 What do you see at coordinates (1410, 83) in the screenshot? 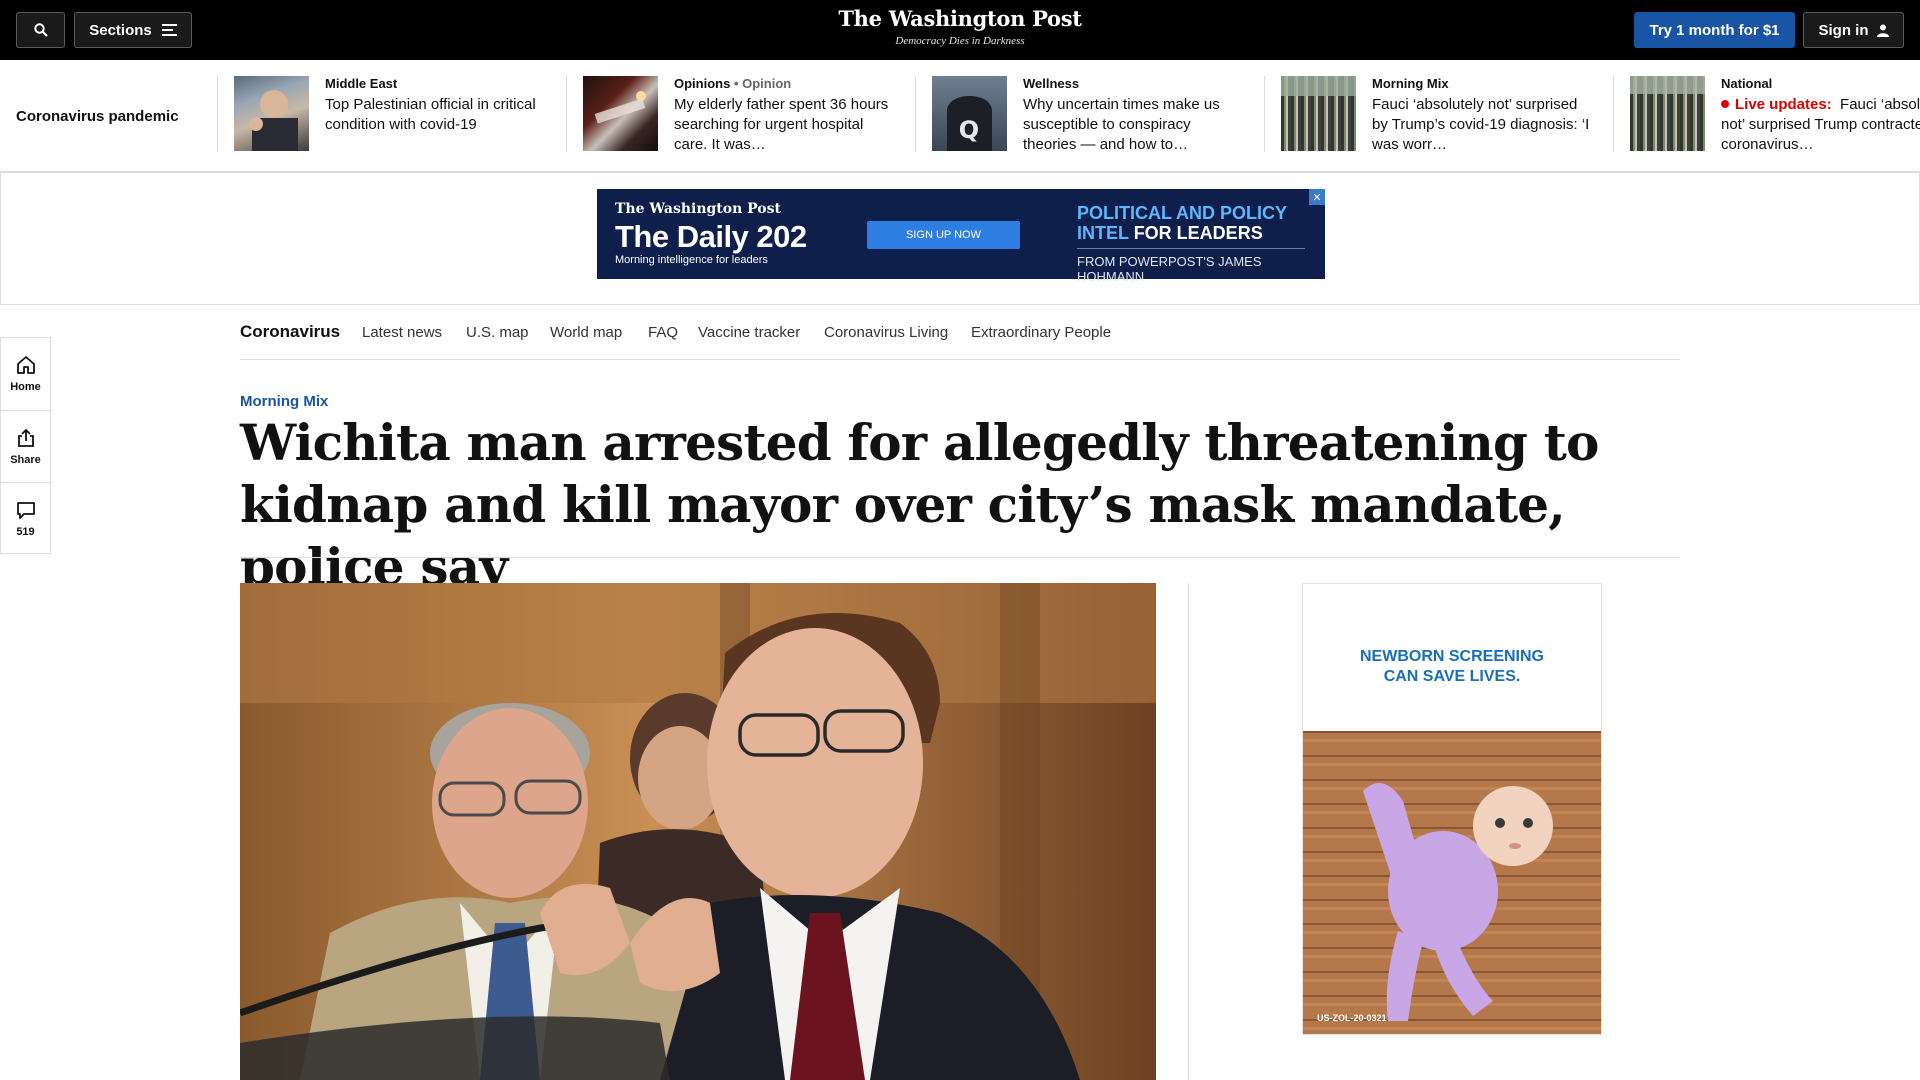
I see `strip-kicker: Morning Mix` at bounding box center [1410, 83].